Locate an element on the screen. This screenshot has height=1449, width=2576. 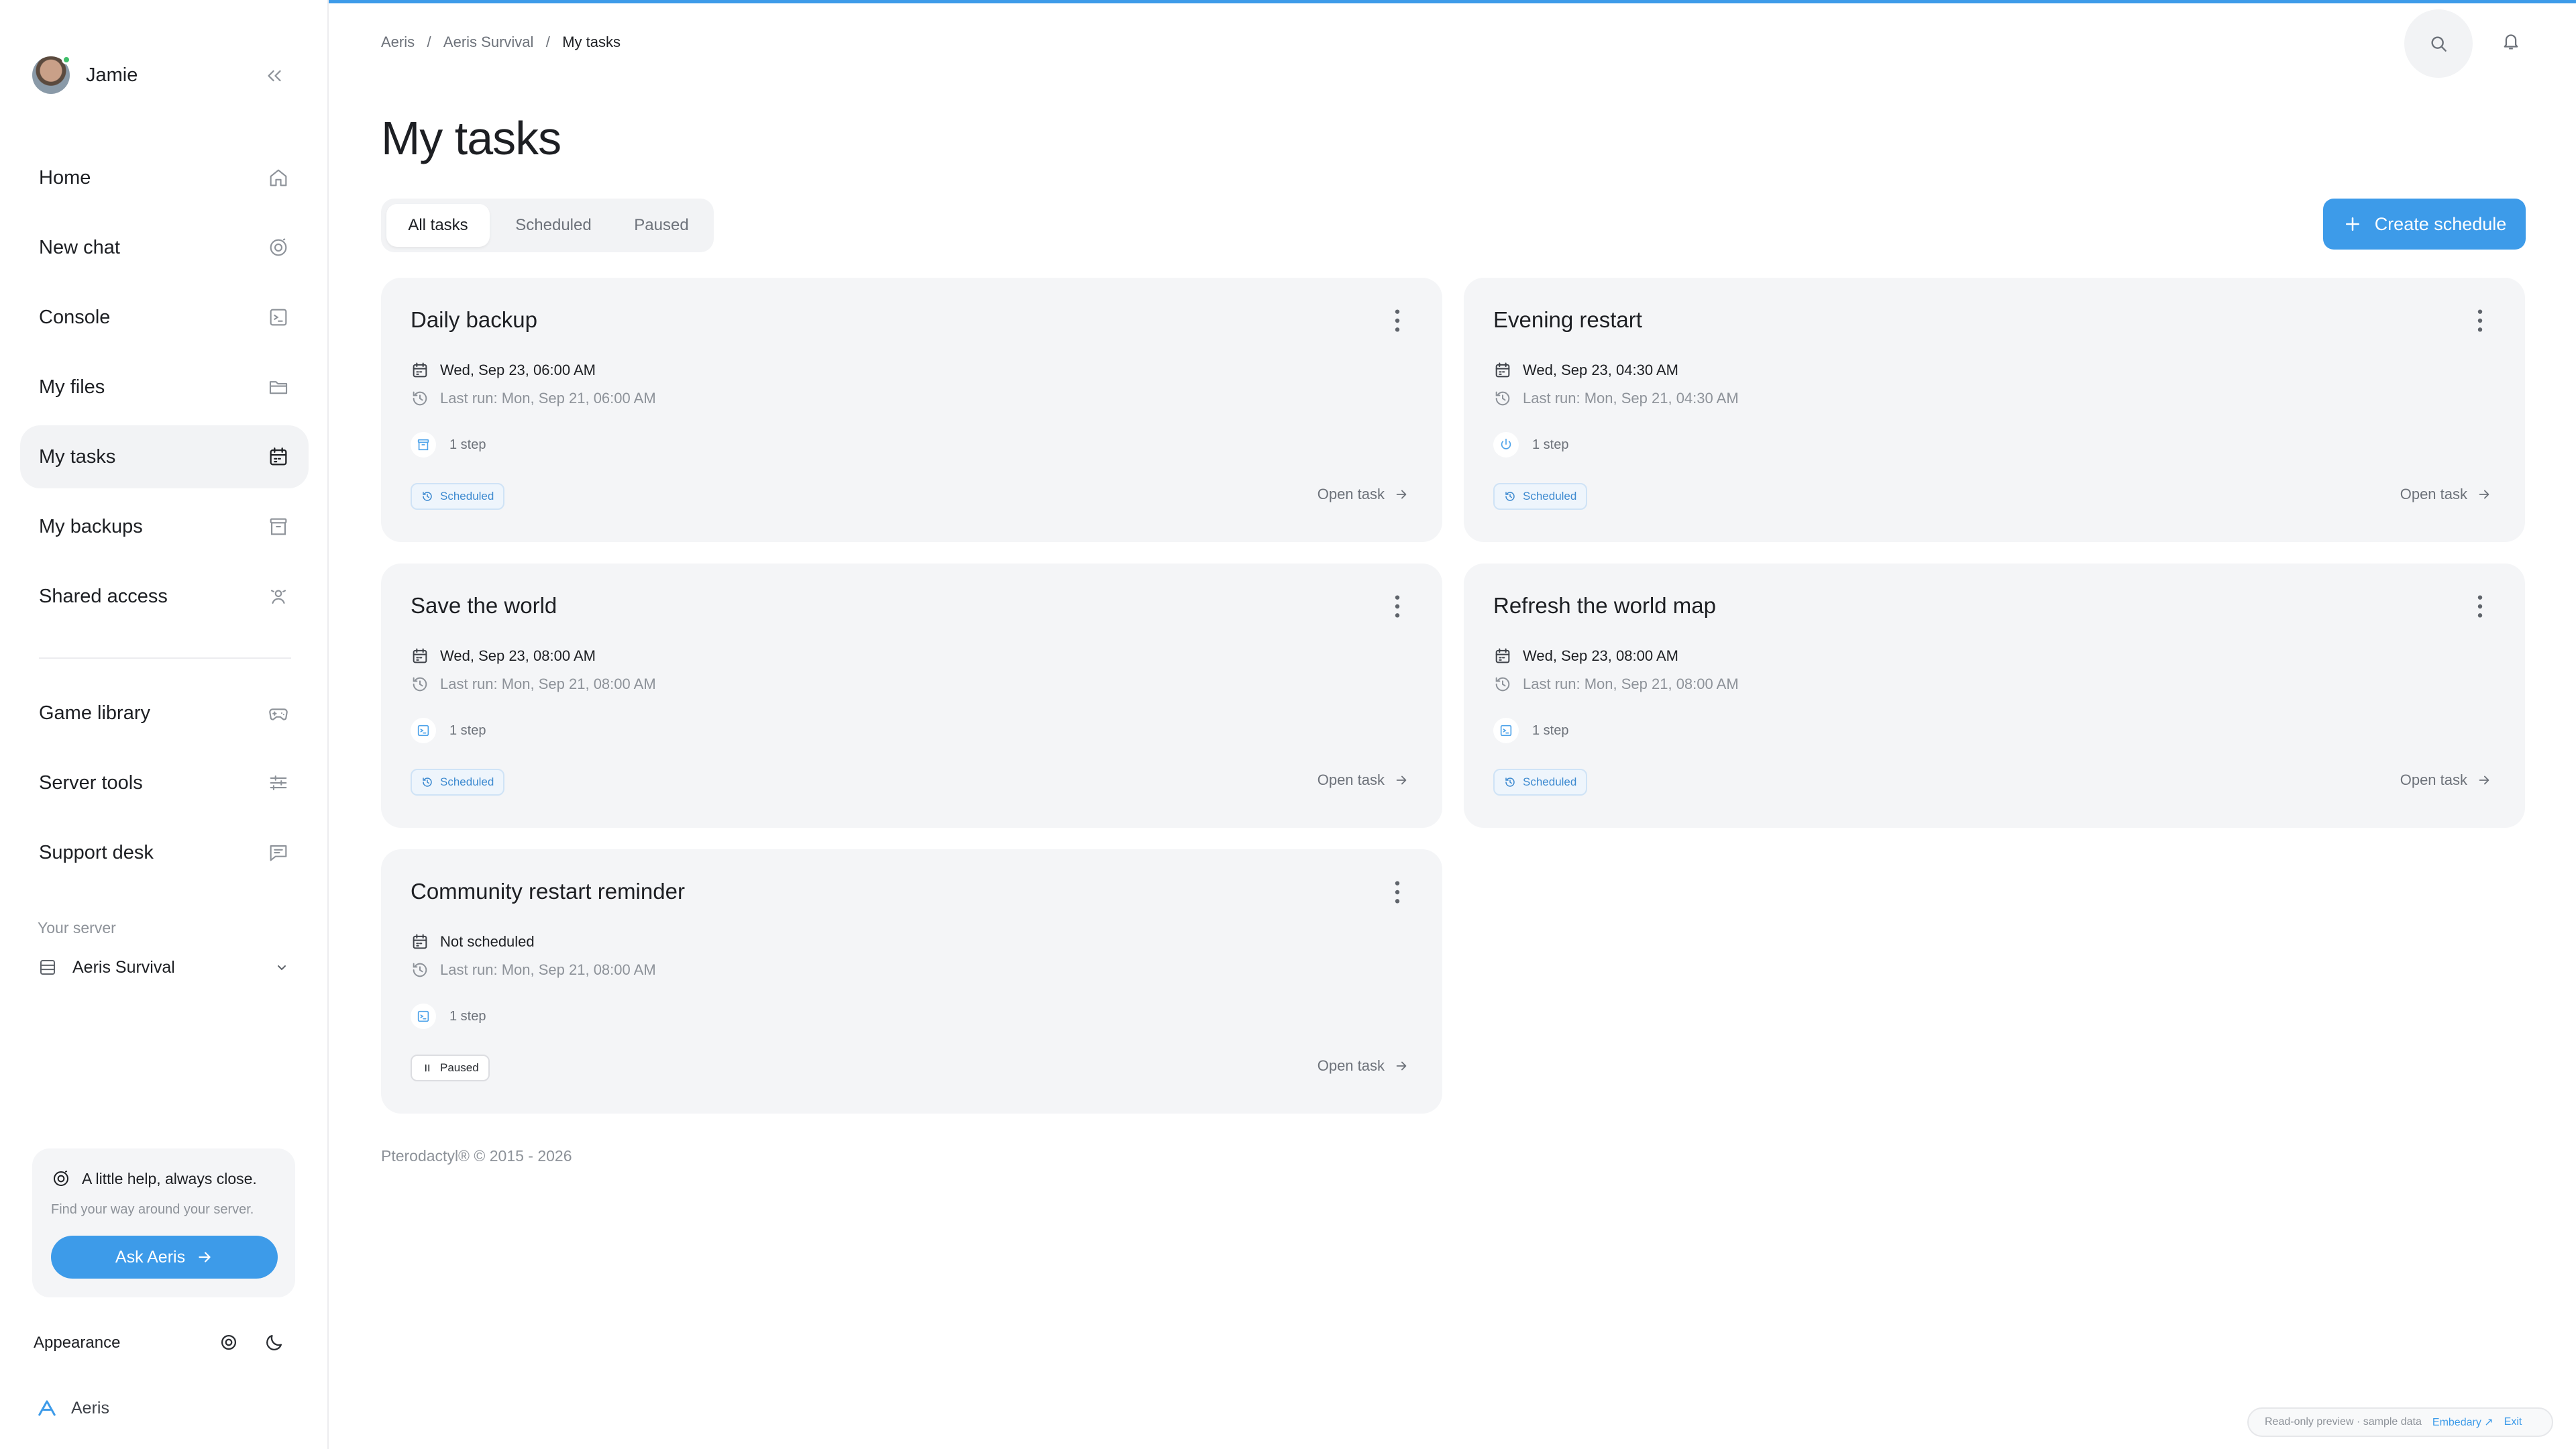
server-selector: Aeris Survival is located at coordinates (164, 967).